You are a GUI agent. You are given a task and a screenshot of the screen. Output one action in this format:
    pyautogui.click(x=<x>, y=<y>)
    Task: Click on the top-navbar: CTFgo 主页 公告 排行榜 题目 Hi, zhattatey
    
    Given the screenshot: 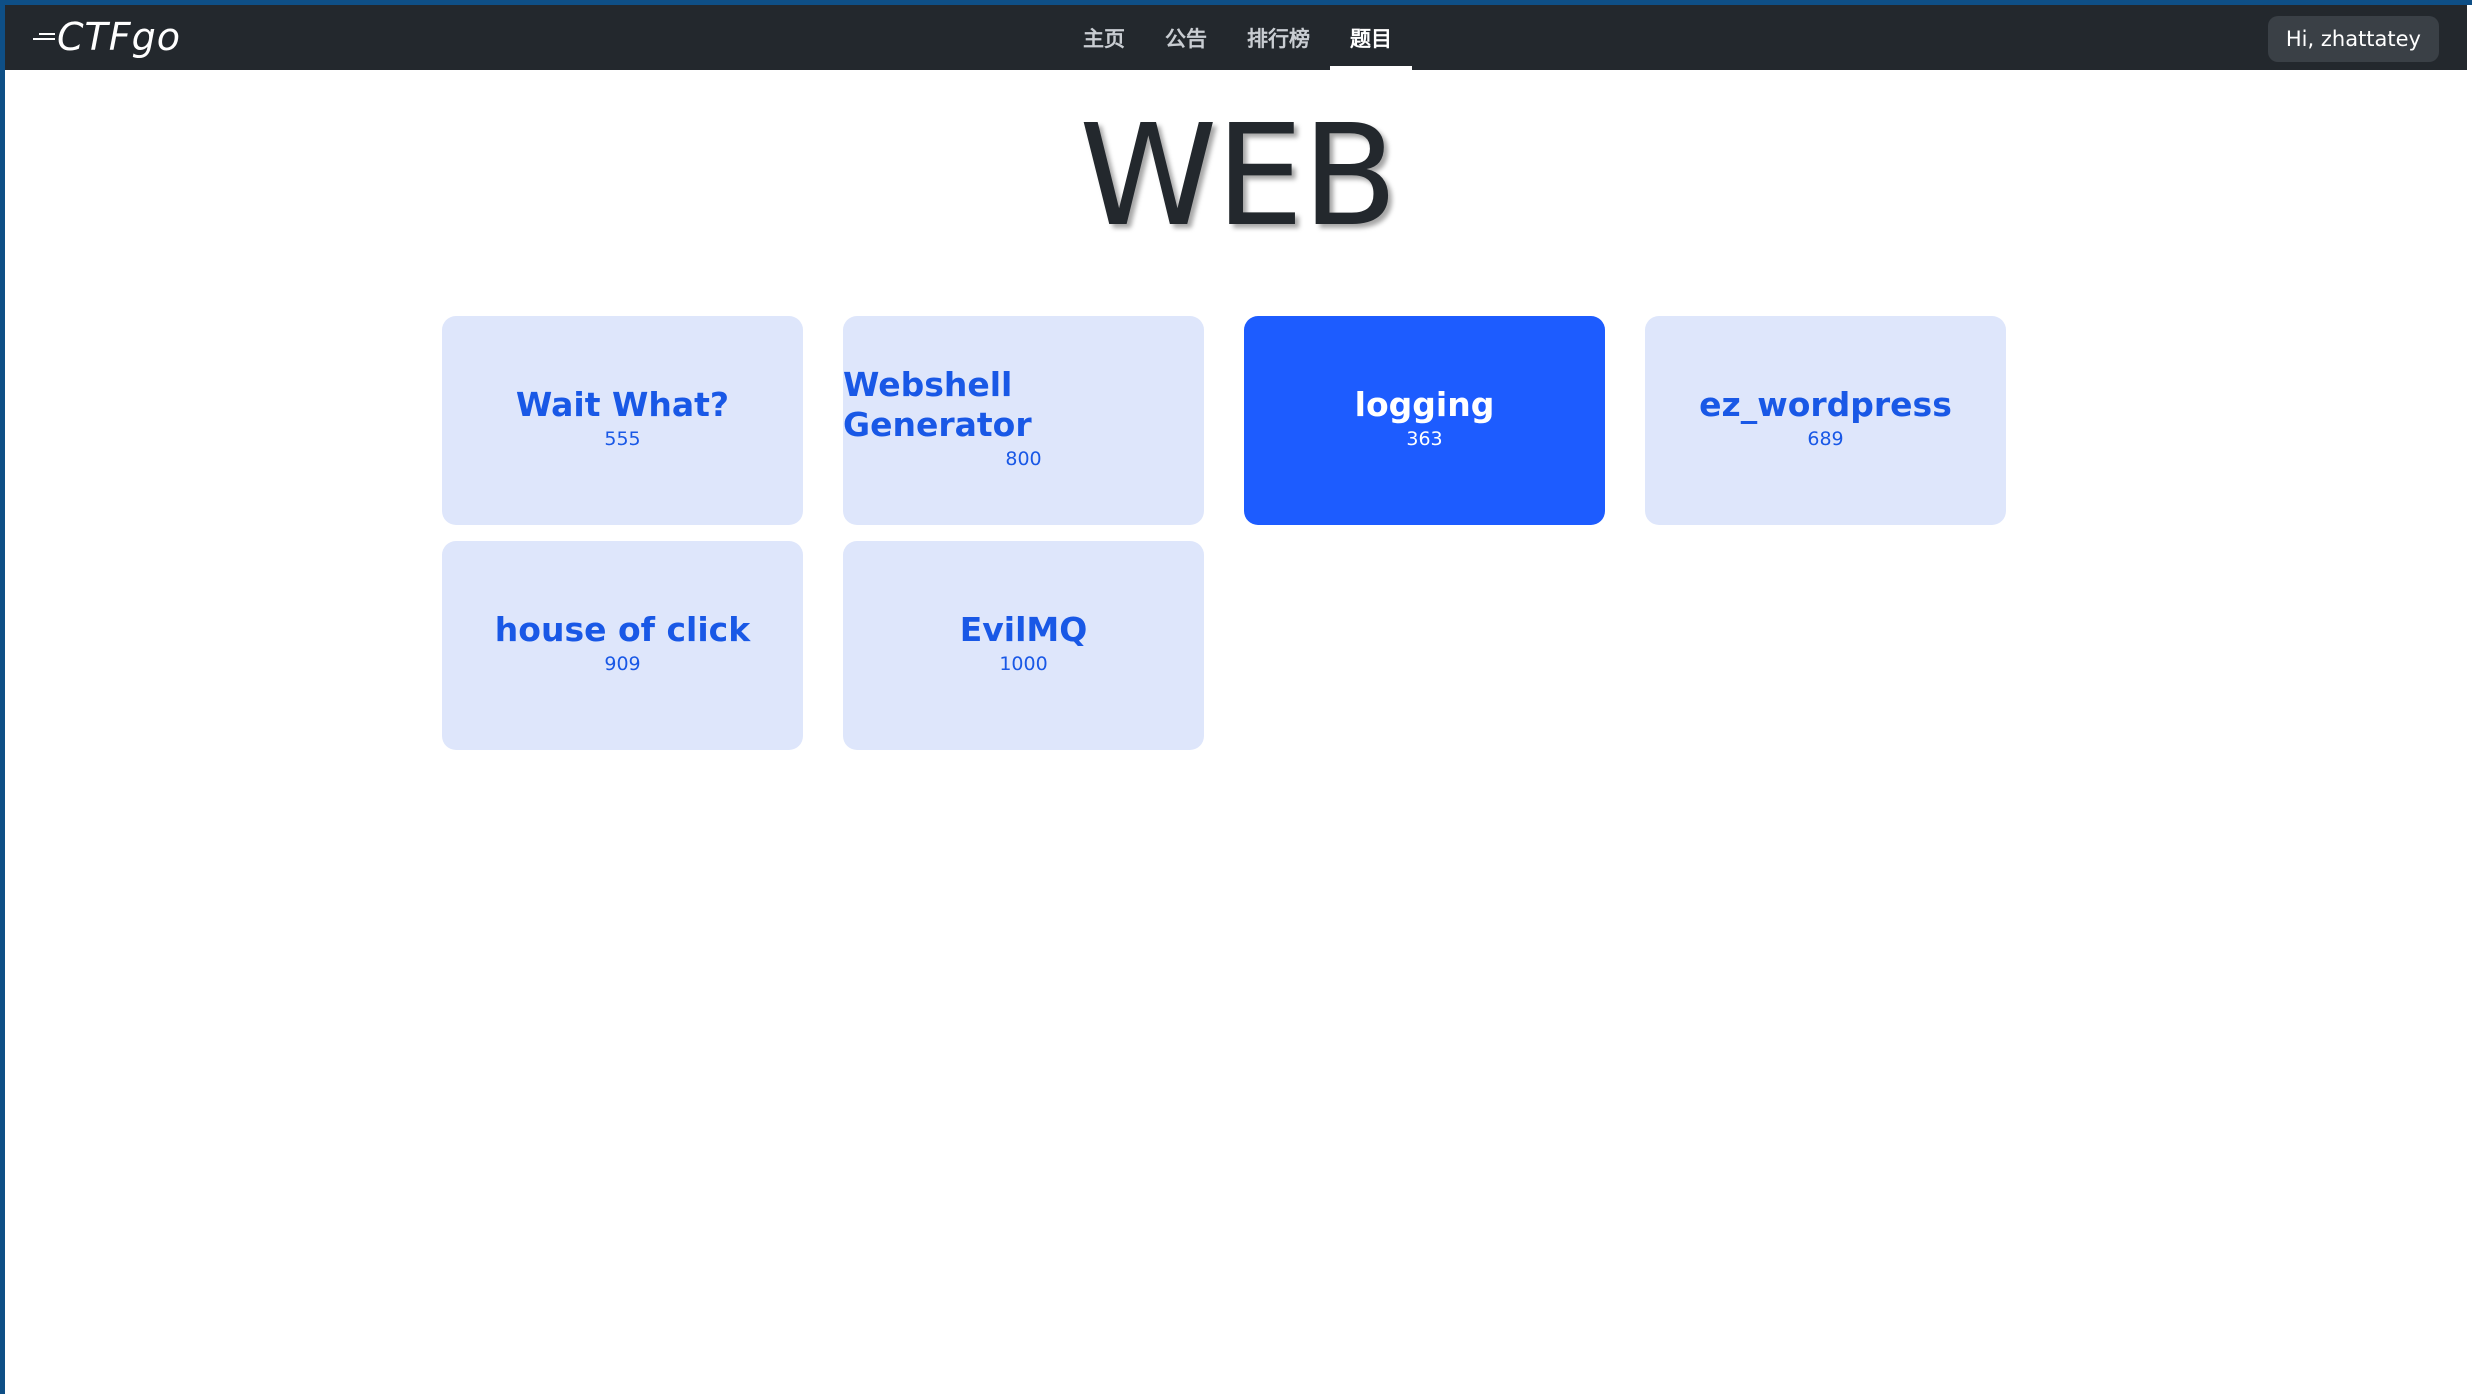 What is the action you would take?
    pyautogui.click(x=1236, y=37)
    